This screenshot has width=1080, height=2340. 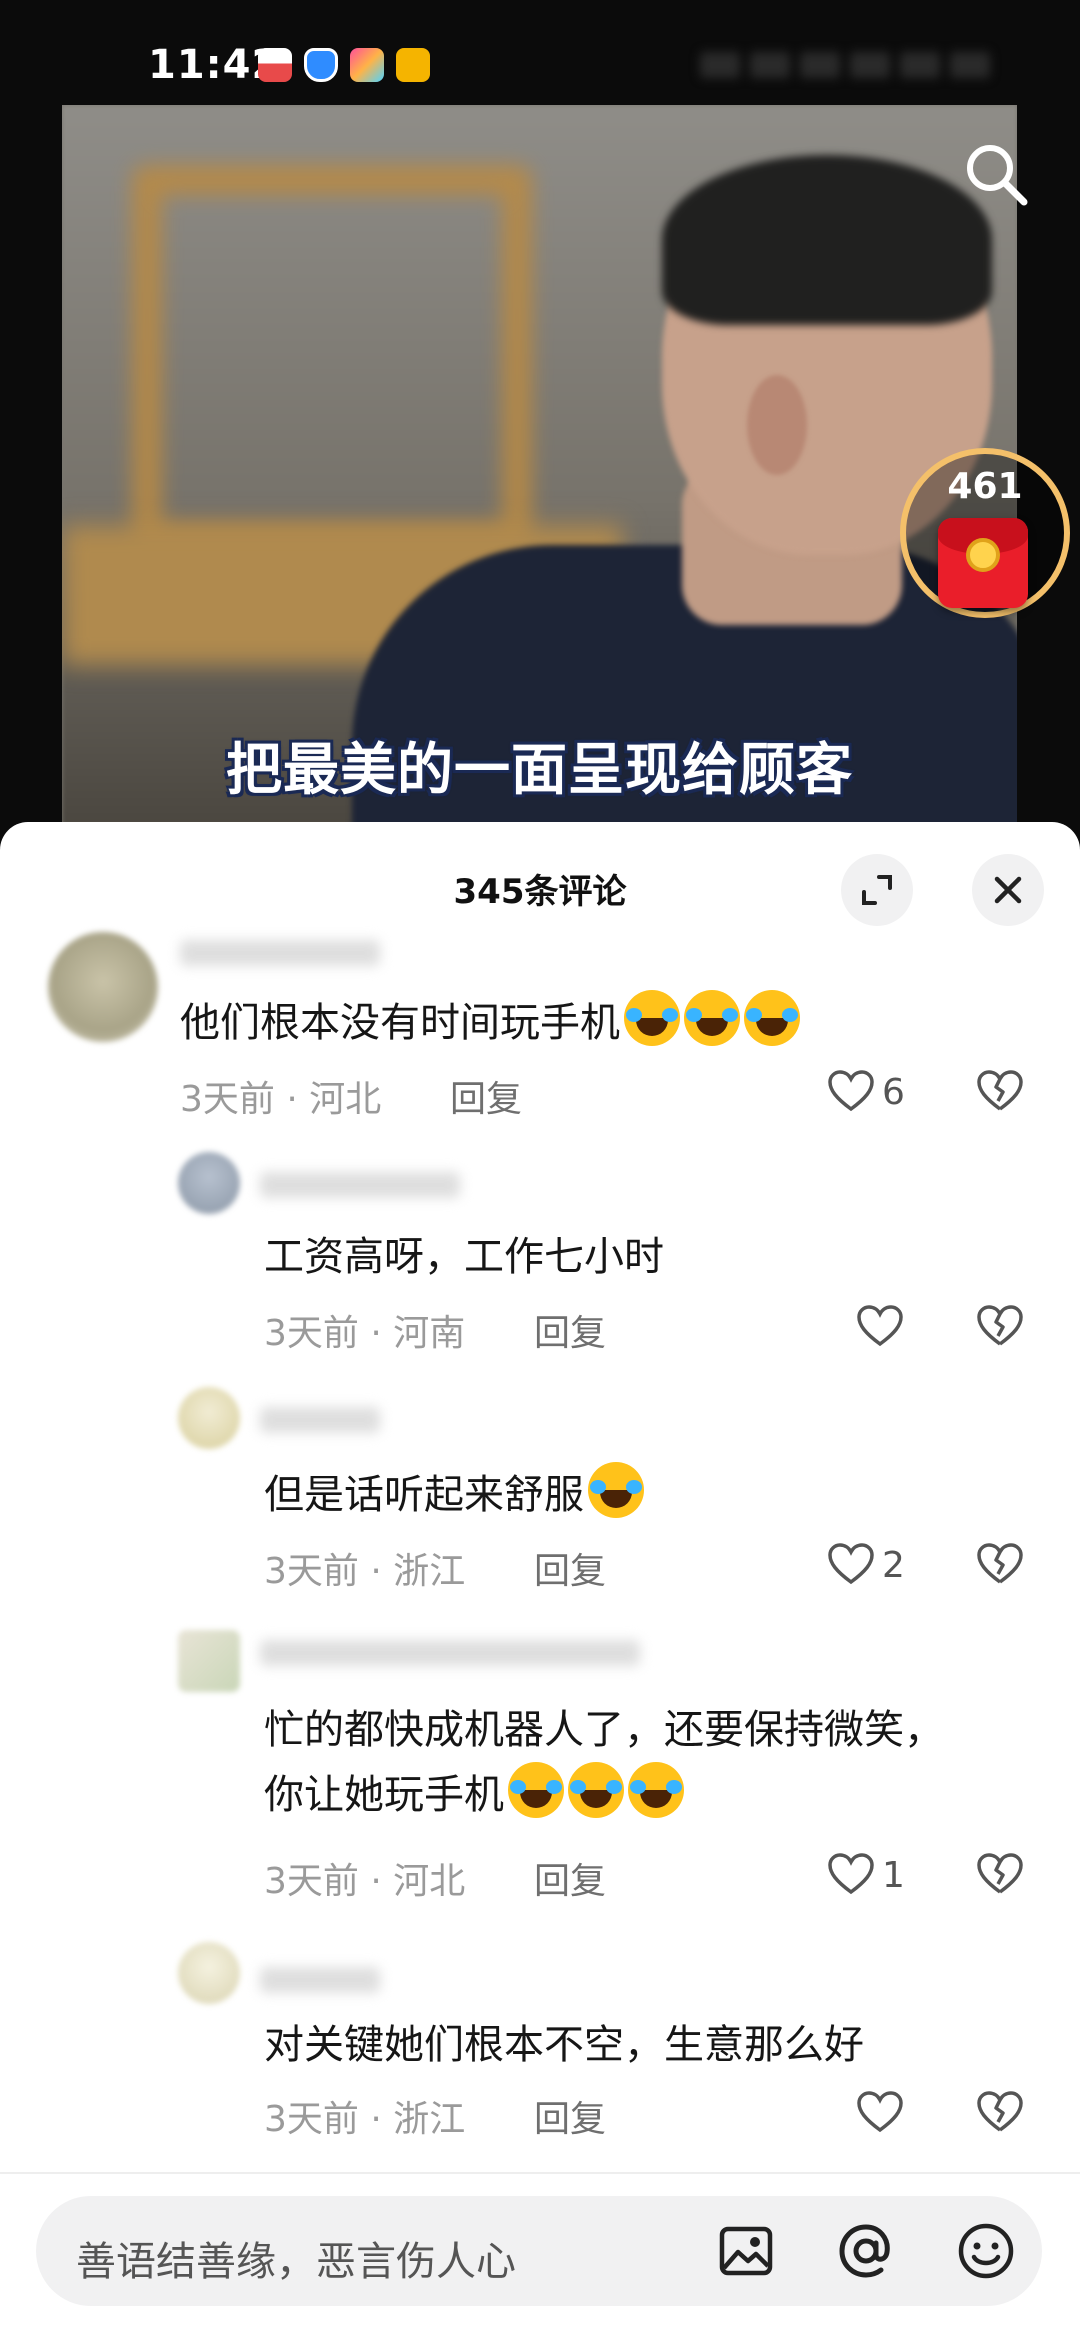 I want to click on input-divider, so click(x=540, y=2173).